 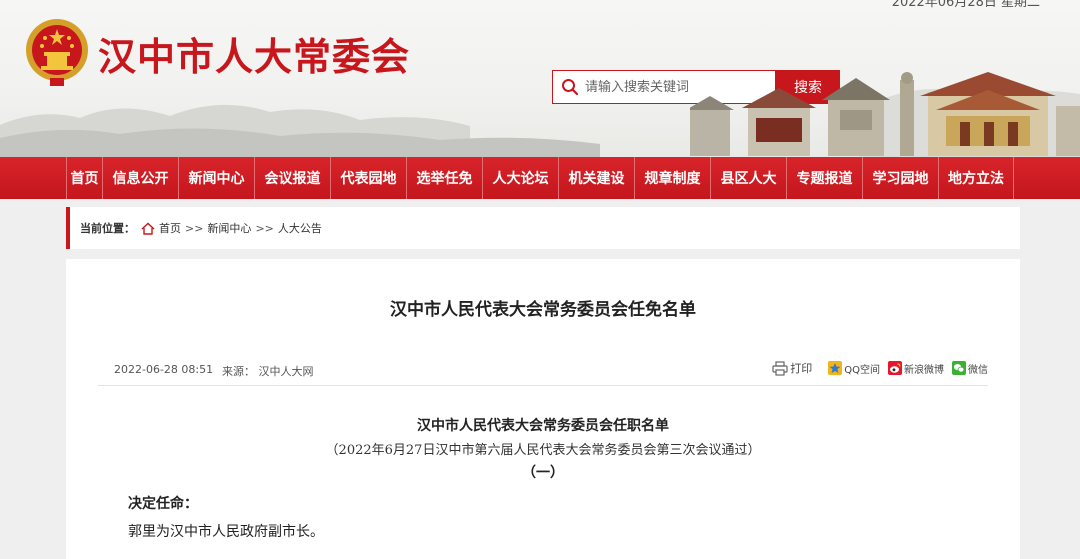 I want to click on breadcrumb-label: 当前位置：, so click(x=107, y=228).